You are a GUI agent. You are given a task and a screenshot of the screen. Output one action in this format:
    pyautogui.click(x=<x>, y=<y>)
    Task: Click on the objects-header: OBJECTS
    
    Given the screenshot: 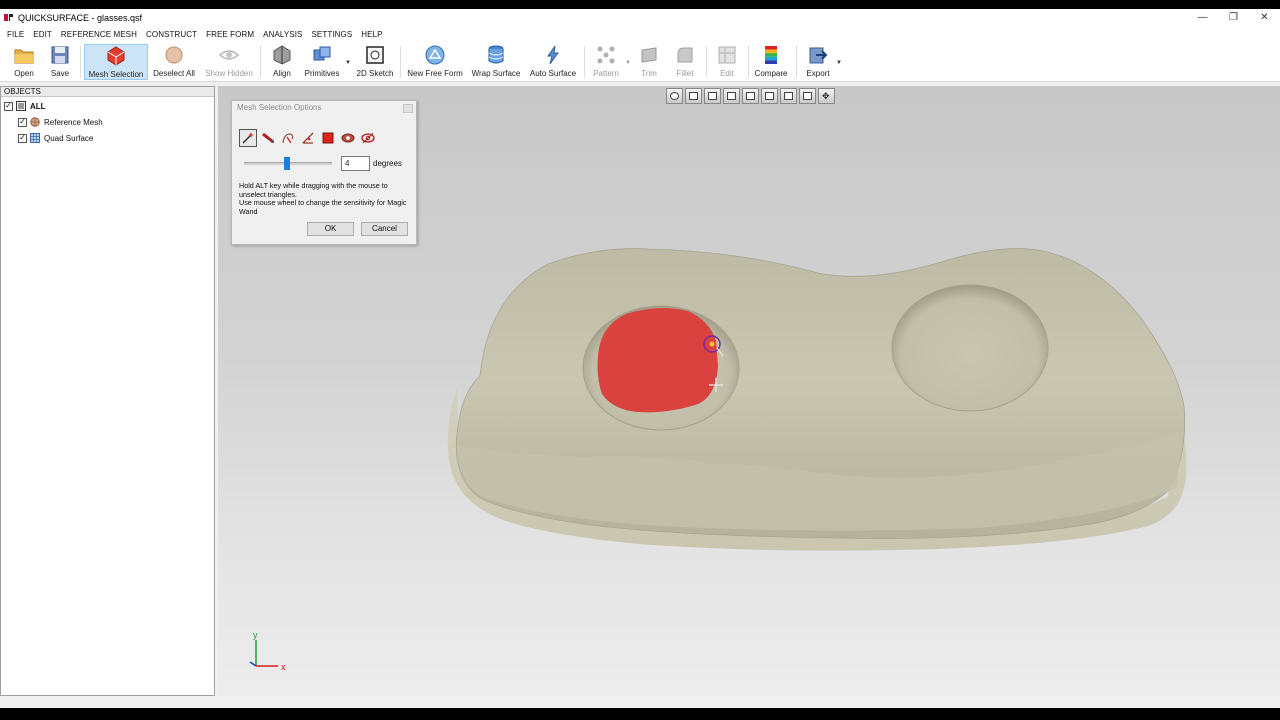 What is the action you would take?
    pyautogui.click(x=107, y=92)
    